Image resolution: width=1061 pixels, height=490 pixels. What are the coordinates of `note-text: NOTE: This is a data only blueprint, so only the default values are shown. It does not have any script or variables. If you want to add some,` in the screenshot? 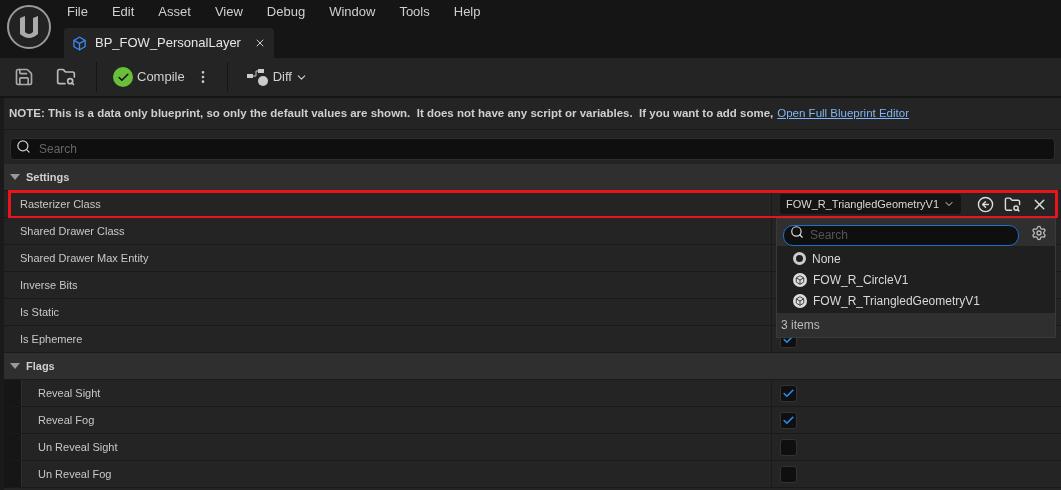 It's located at (391, 113).